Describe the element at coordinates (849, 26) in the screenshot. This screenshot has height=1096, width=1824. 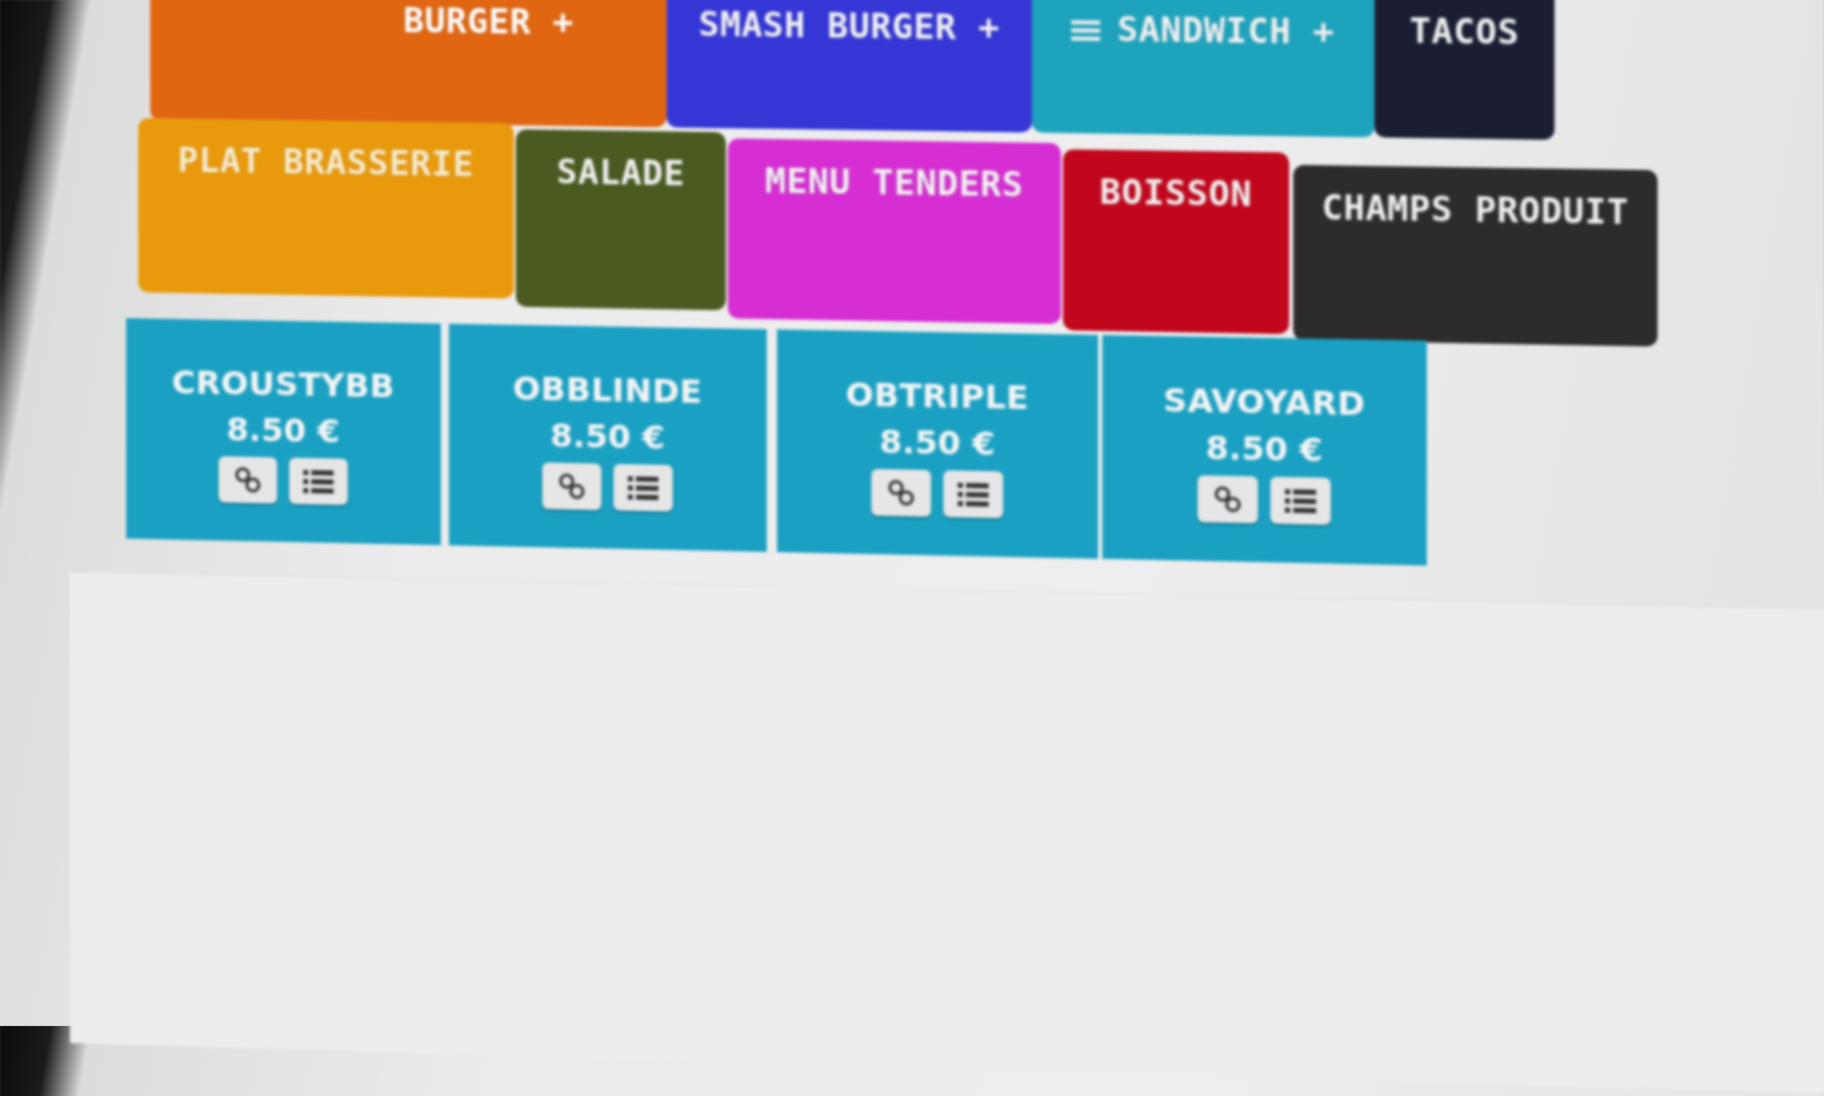
I see `category-smash-burger-label: SMASH BURGER +` at that location.